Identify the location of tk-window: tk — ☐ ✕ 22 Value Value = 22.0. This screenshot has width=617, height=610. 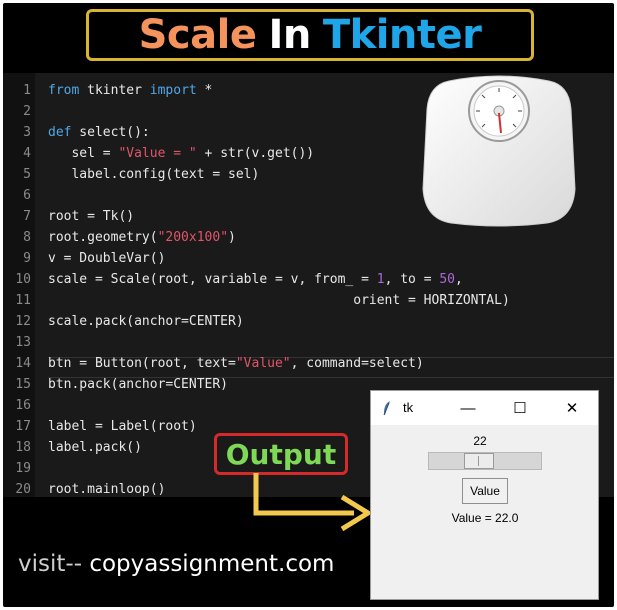
(484, 495).